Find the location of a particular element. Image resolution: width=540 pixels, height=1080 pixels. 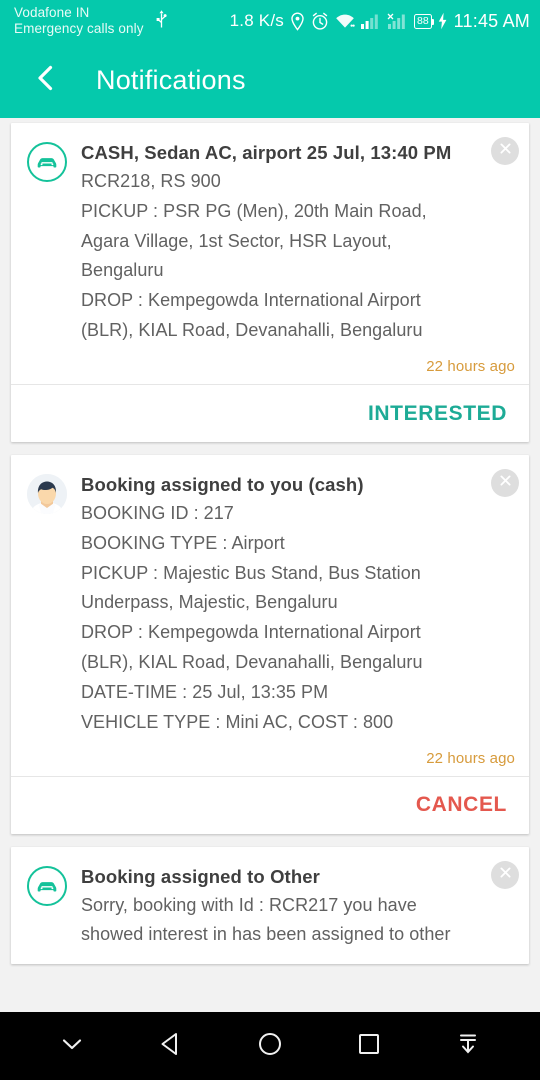

status-icons: 1.8 K/s 88 11:45 AM is located at coordinates (380, 21).